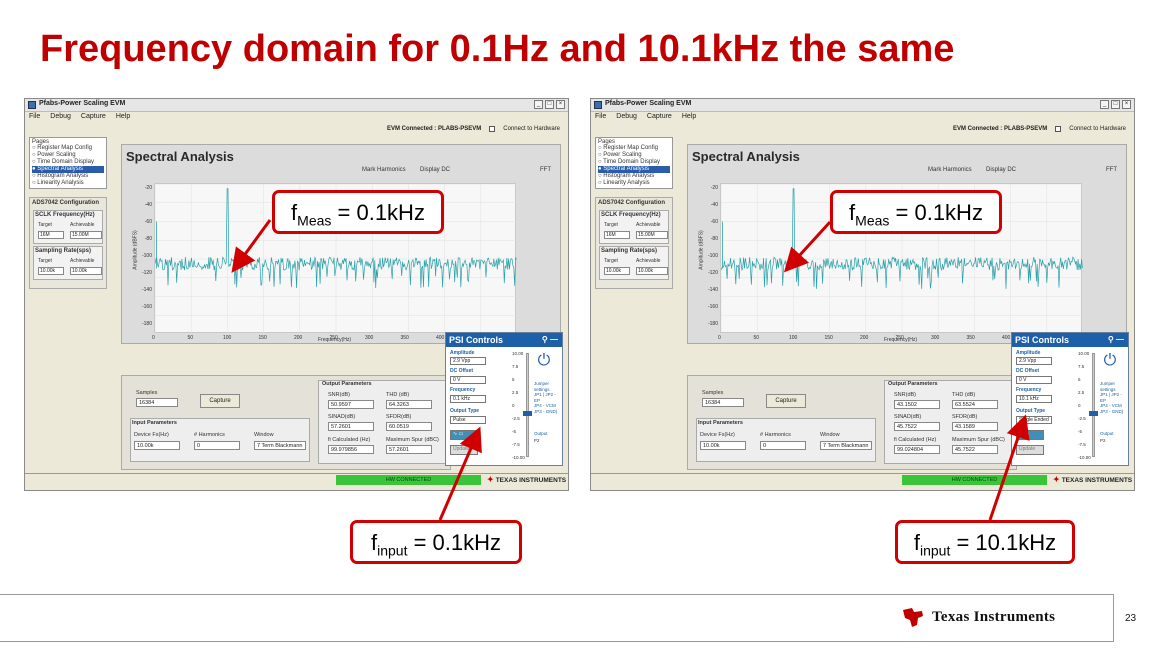  What do you see at coordinates (436, 542) in the screenshot?
I see `callout-finput-left: finput = 0.1kHz` at bounding box center [436, 542].